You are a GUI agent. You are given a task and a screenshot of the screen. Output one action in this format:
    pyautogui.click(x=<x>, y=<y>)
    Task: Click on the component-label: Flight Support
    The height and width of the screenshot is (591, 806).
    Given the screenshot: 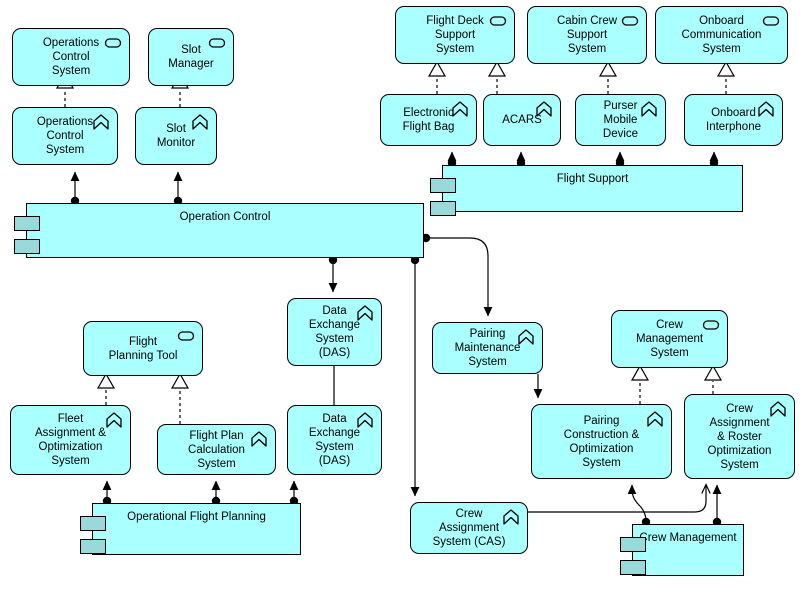 What is the action you would take?
    pyautogui.click(x=592, y=179)
    